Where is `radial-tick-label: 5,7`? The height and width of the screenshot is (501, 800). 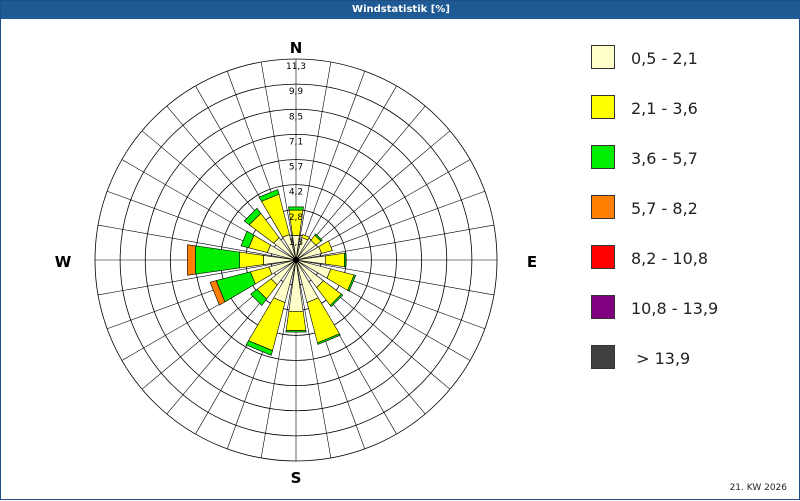
radial-tick-label: 5,7 is located at coordinates (296, 168).